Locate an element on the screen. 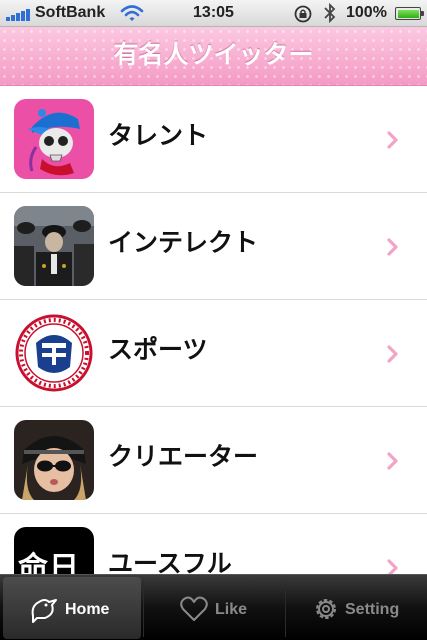 This screenshot has height=640, width=427. tab-bar: Home Like Setting is located at coordinates (213, 607).